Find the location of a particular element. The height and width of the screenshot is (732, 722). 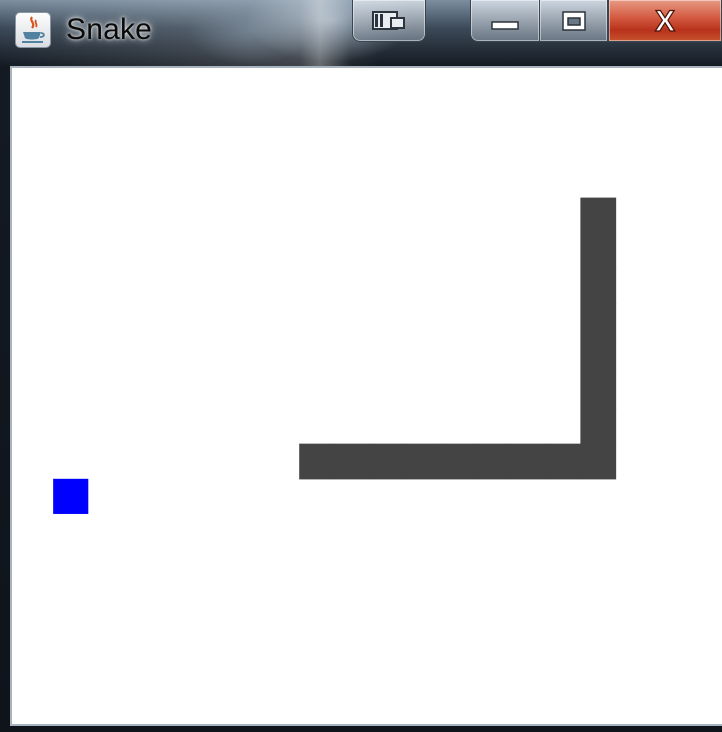

food-pellet is located at coordinates (71, 496).